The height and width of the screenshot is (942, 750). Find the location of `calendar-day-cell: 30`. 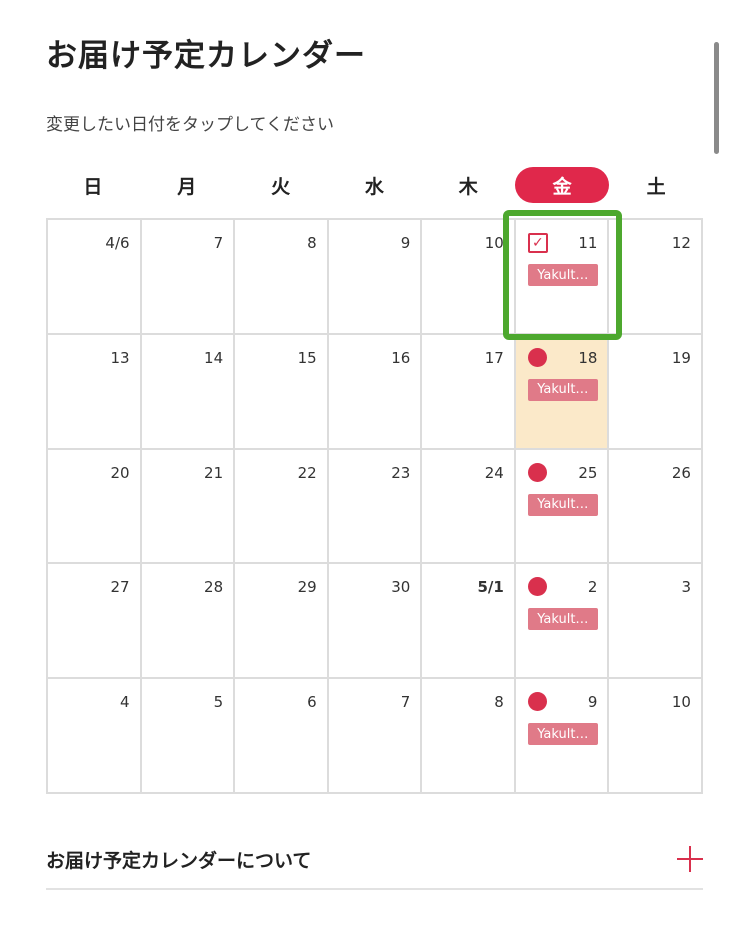

calendar-day-cell: 30 is located at coordinates (375, 622).